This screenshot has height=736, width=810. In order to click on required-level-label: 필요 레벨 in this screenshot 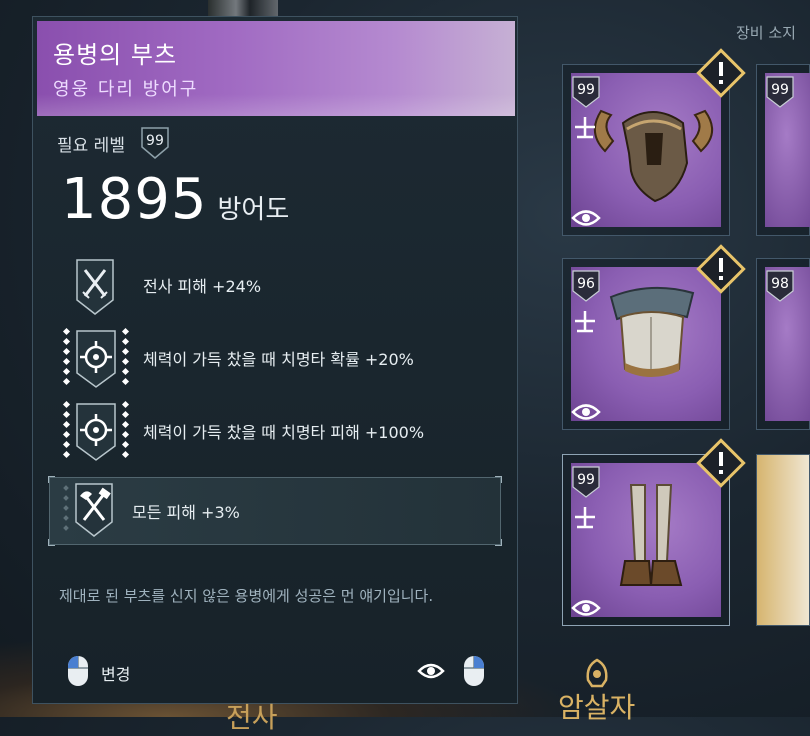, I will do `click(91, 145)`.